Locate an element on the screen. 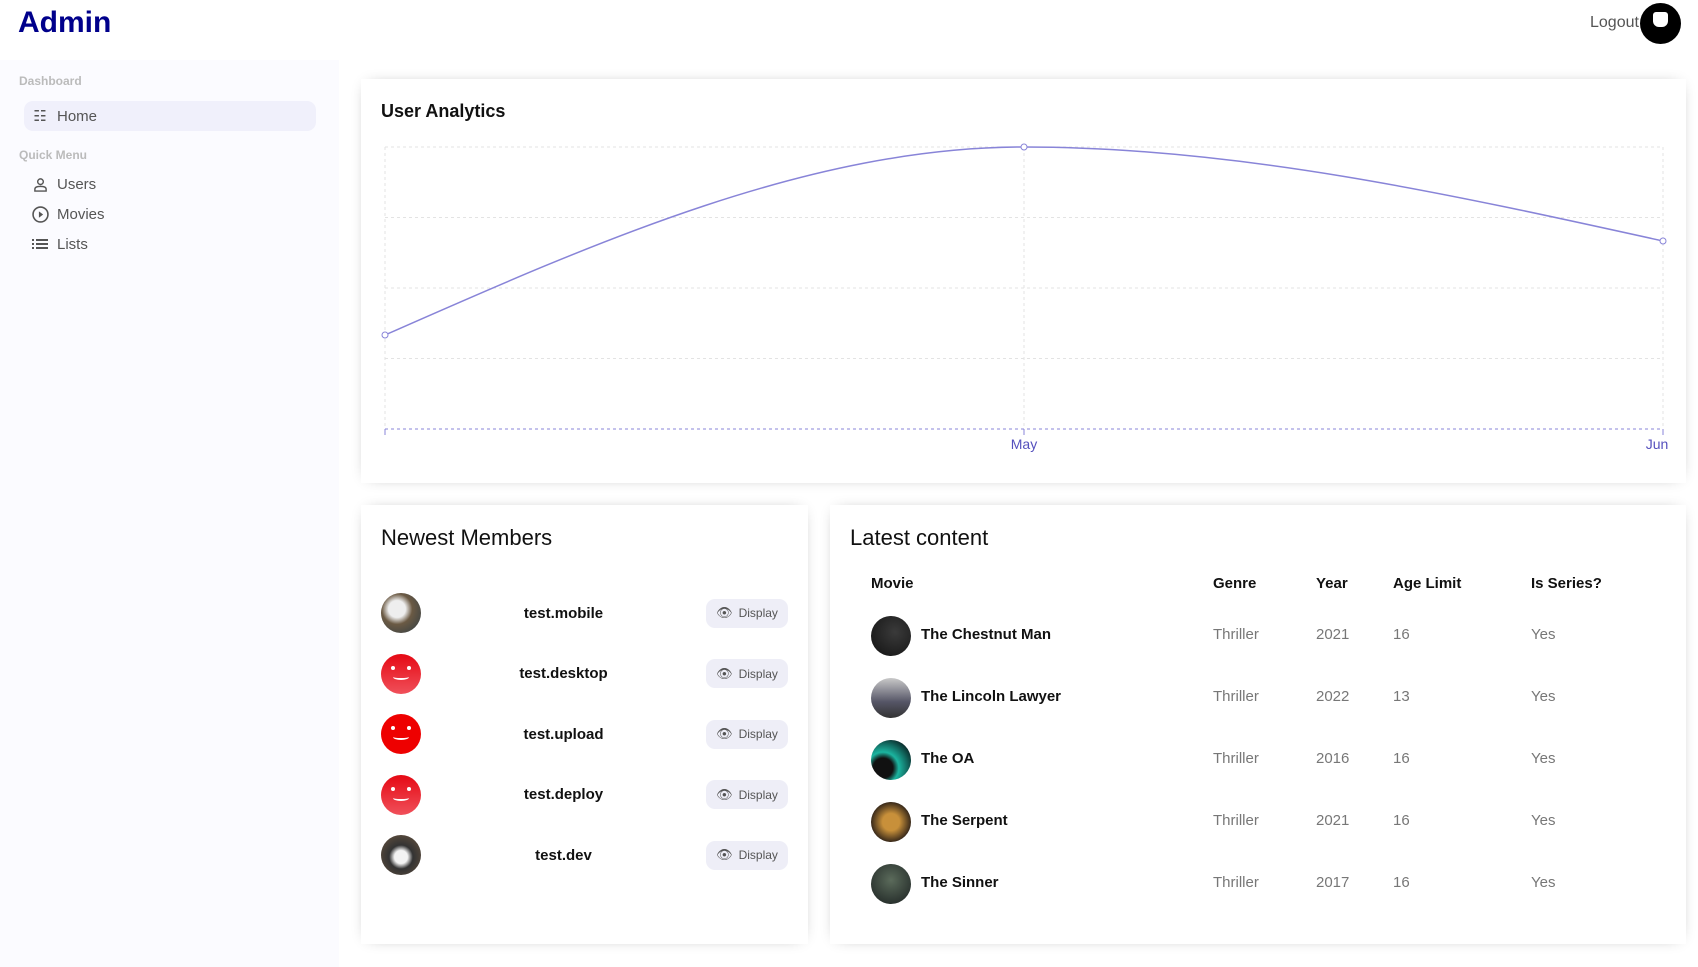 Image resolution: width=1698 pixels, height=967 pixels. member-username: test.desktop is located at coordinates (563, 673).